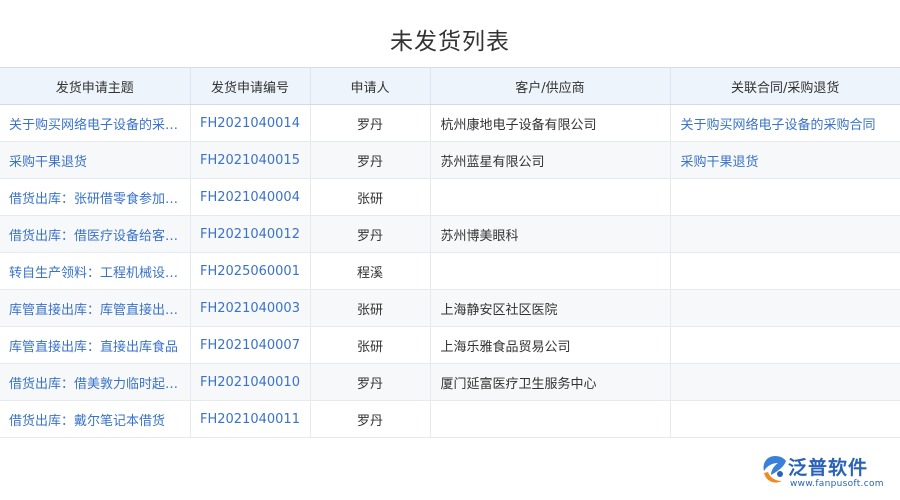 The width and height of the screenshot is (900, 500). What do you see at coordinates (450, 42) in the screenshot?
I see `page-title: 未发货列表` at bounding box center [450, 42].